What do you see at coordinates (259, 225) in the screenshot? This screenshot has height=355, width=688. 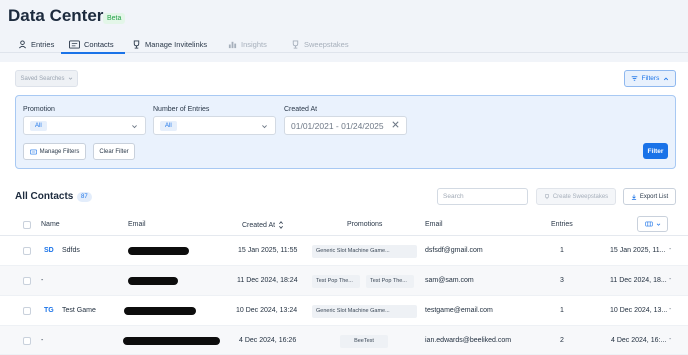 I see `column-created-label: Created At` at bounding box center [259, 225].